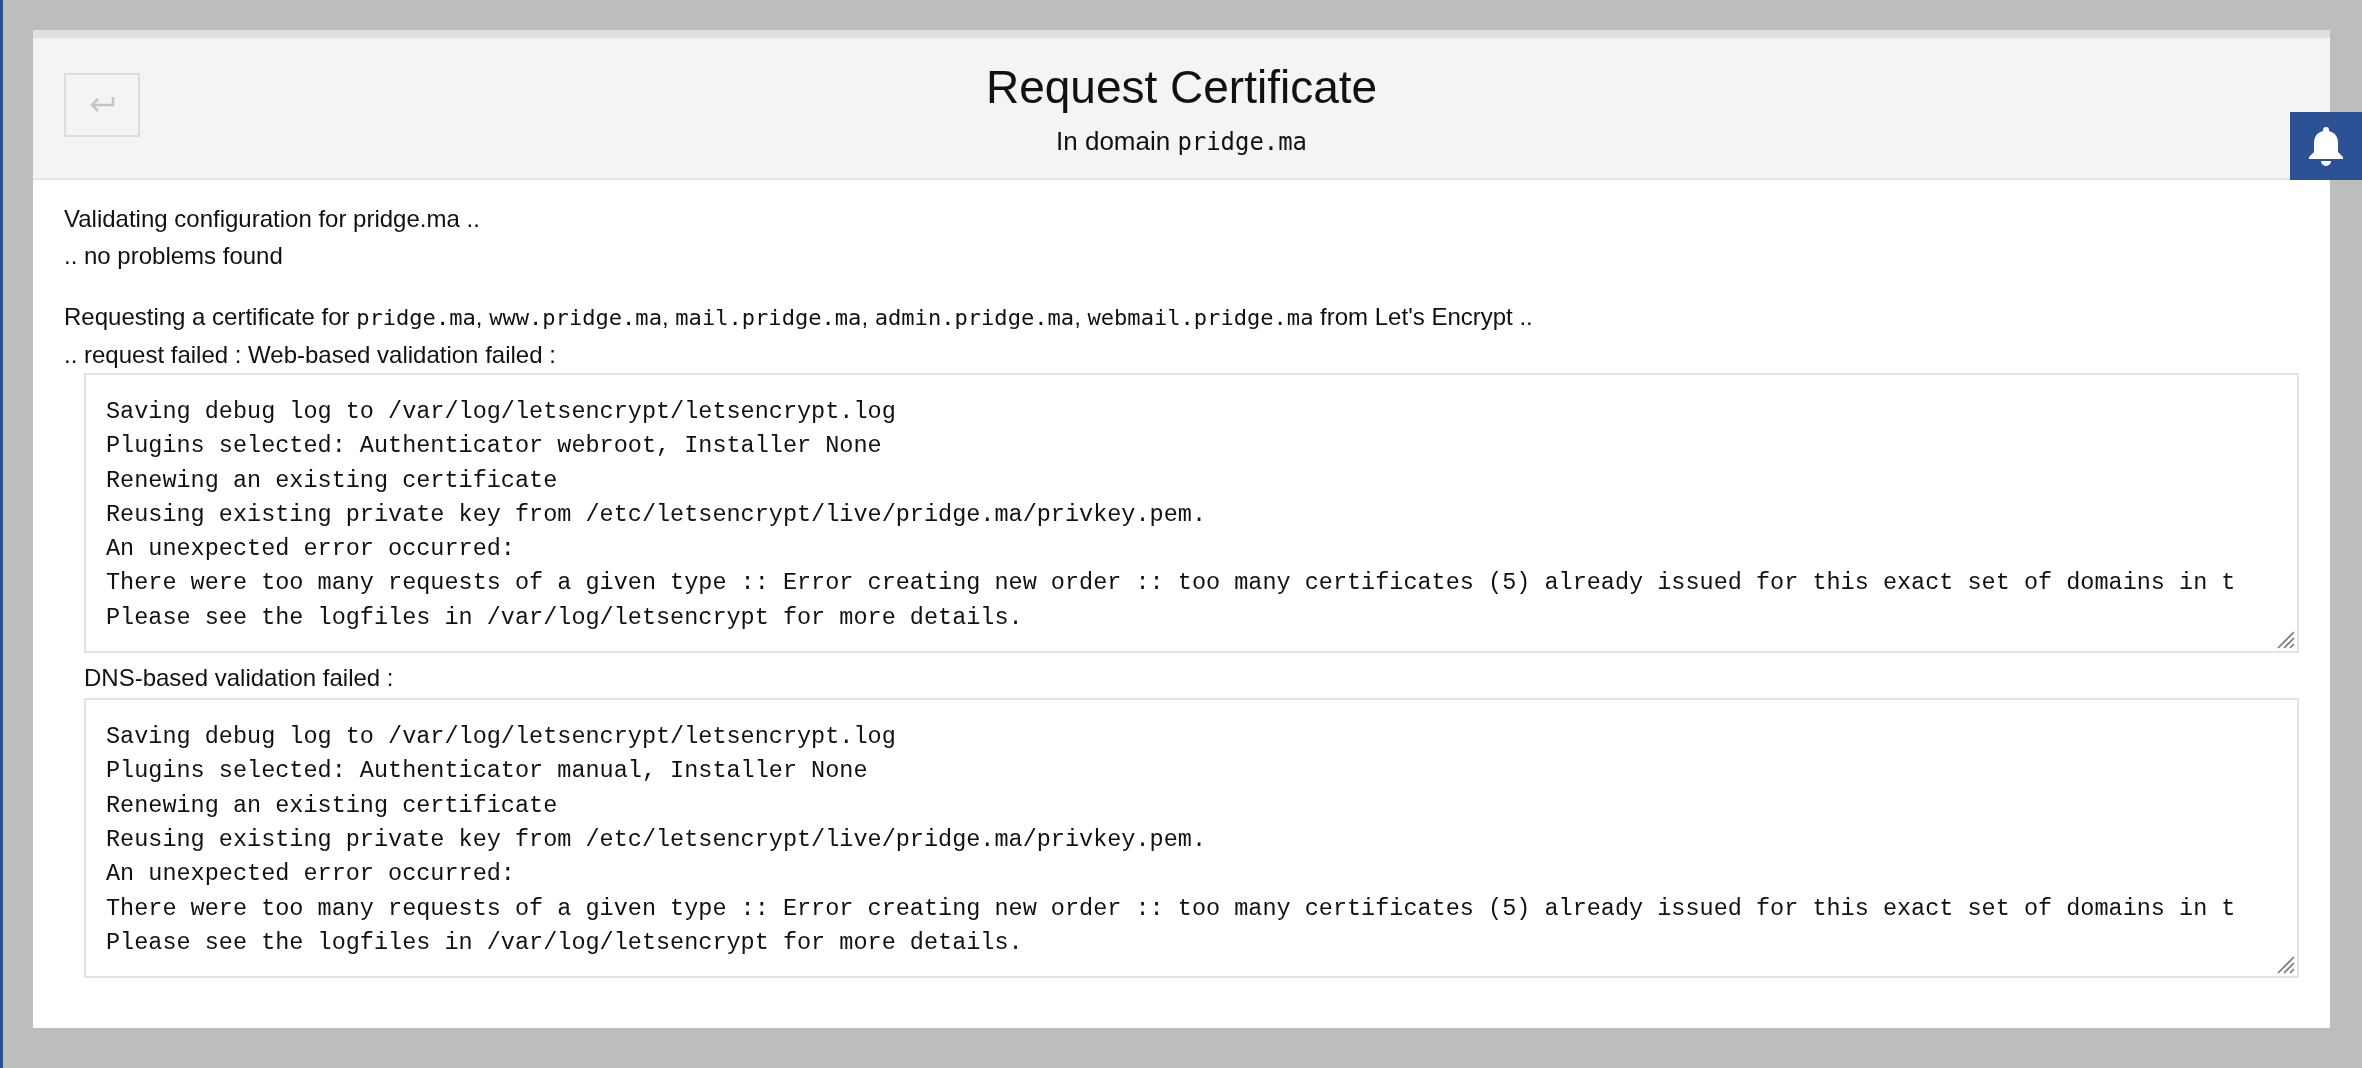 The height and width of the screenshot is (1068, 2362). I want to click on bell-icon, so click(2326, 146).